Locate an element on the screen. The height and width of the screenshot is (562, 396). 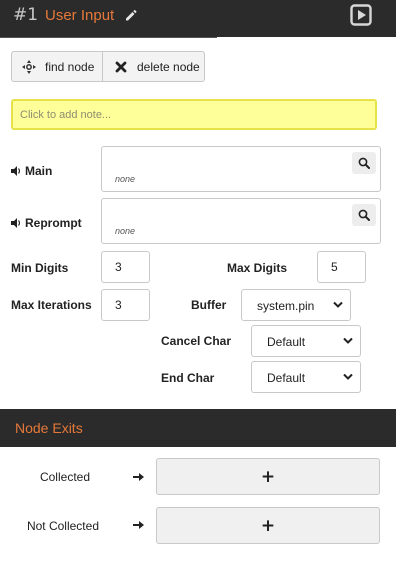
node-header: #1 User Input is located at coordinates (198, 18).